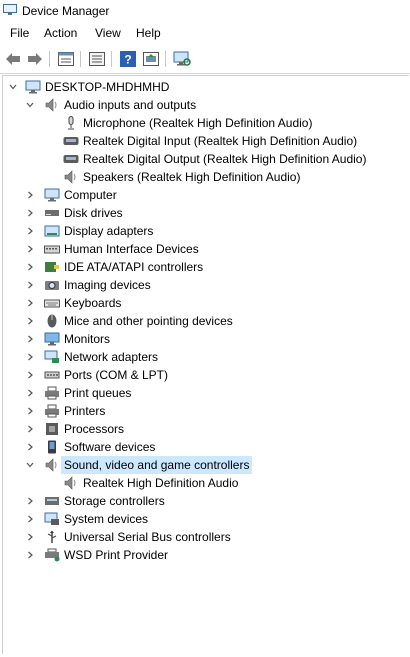  I want to click on show-hidden-button, so click(97, 59).